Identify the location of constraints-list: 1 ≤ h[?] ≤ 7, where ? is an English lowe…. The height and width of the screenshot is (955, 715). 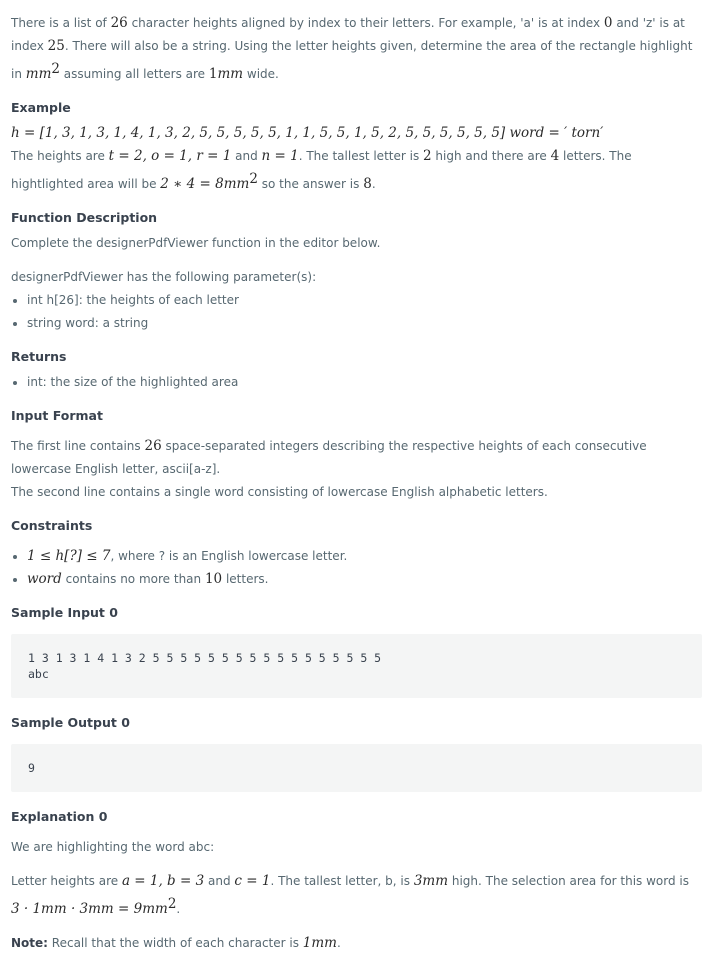
(356, 568).